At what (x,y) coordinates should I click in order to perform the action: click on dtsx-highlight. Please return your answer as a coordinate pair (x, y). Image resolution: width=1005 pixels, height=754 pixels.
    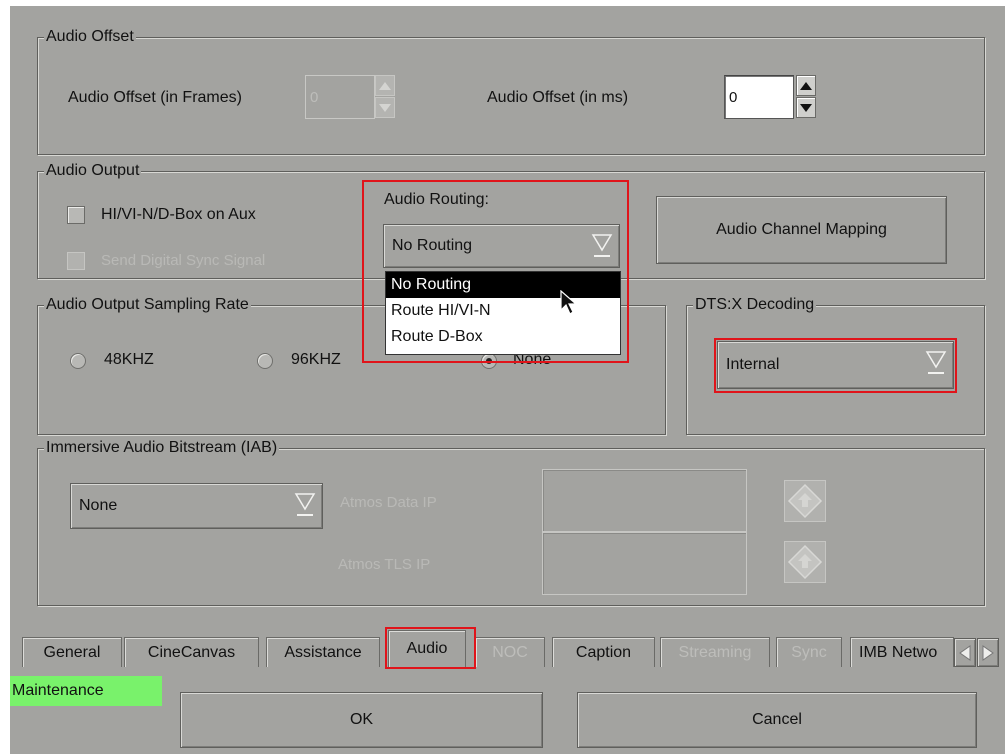
    Looking at the image, I should click on (835, 365).